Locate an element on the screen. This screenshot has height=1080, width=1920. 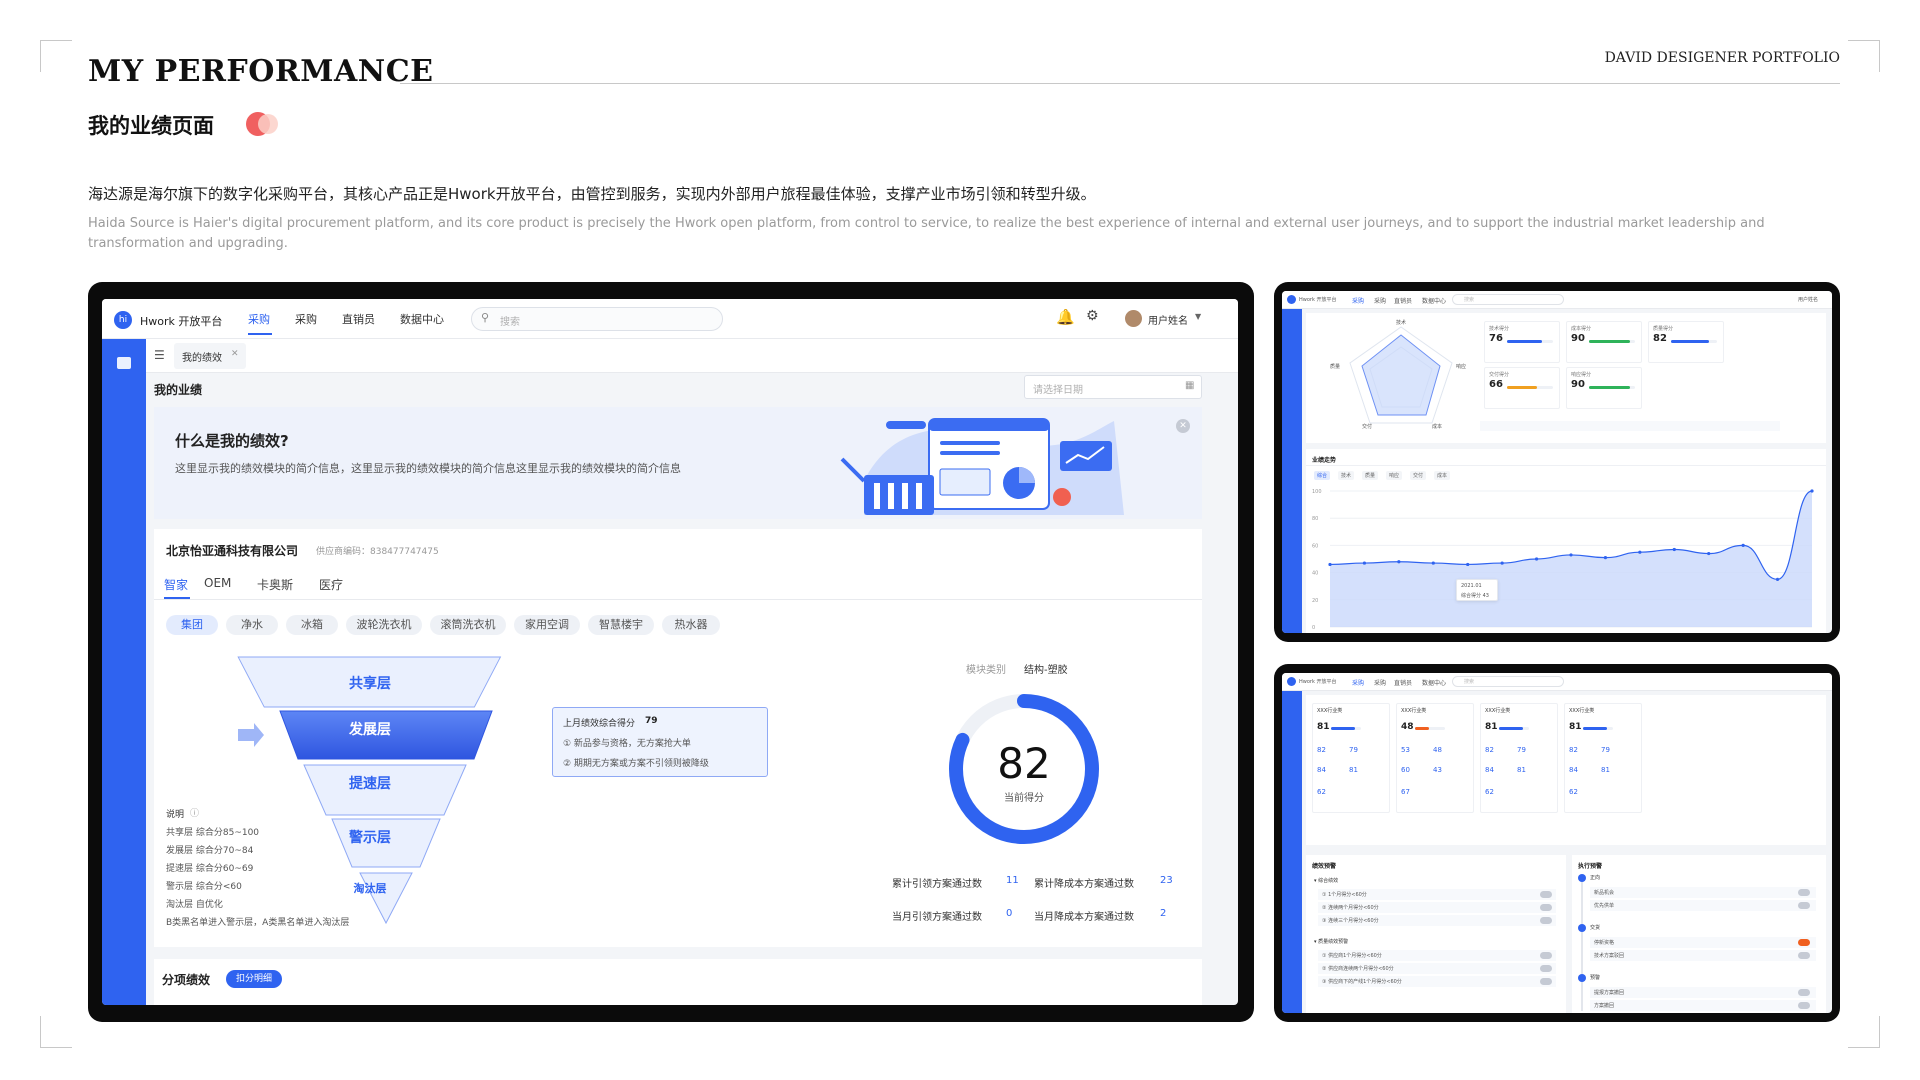
funnel-layer-share: 共享层 is located at coordinates (370, 684).